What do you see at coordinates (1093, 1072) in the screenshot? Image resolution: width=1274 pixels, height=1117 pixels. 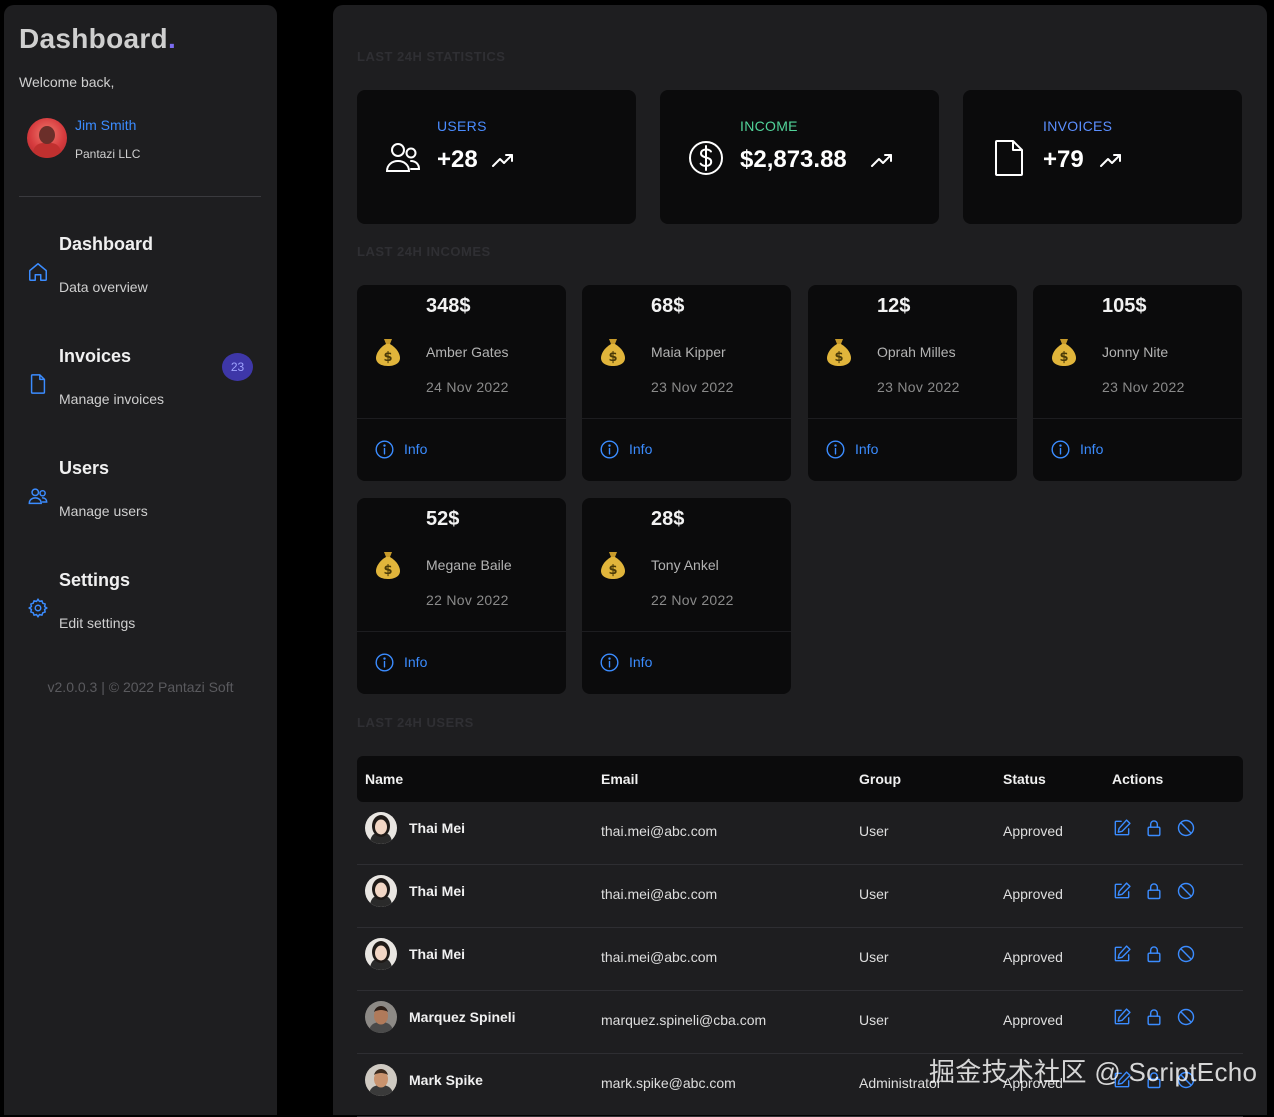 I see `watermark: 掘金技术社区 @ ScriptEcho` at bounding box center [1093, 1072].